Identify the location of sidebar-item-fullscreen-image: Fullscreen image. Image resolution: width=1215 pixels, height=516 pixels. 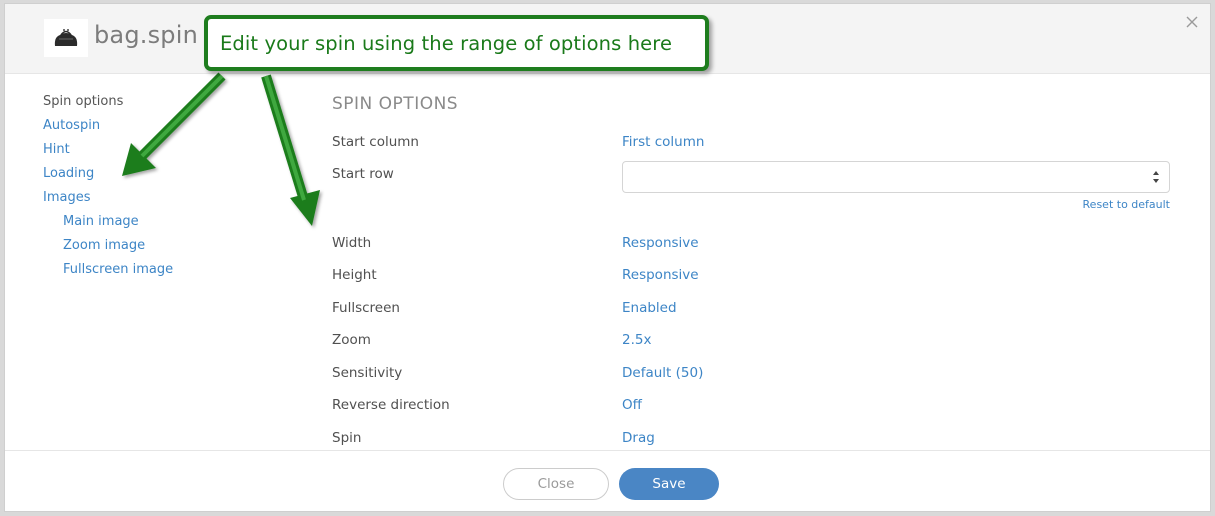
(163, 270).